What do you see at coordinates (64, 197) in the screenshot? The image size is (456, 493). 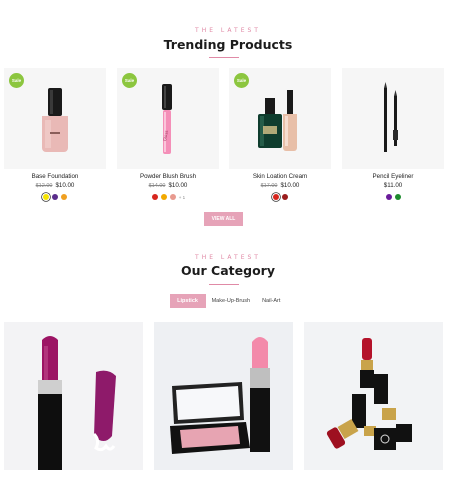 I see `swatch-orange` at bounding box center [64, 197].